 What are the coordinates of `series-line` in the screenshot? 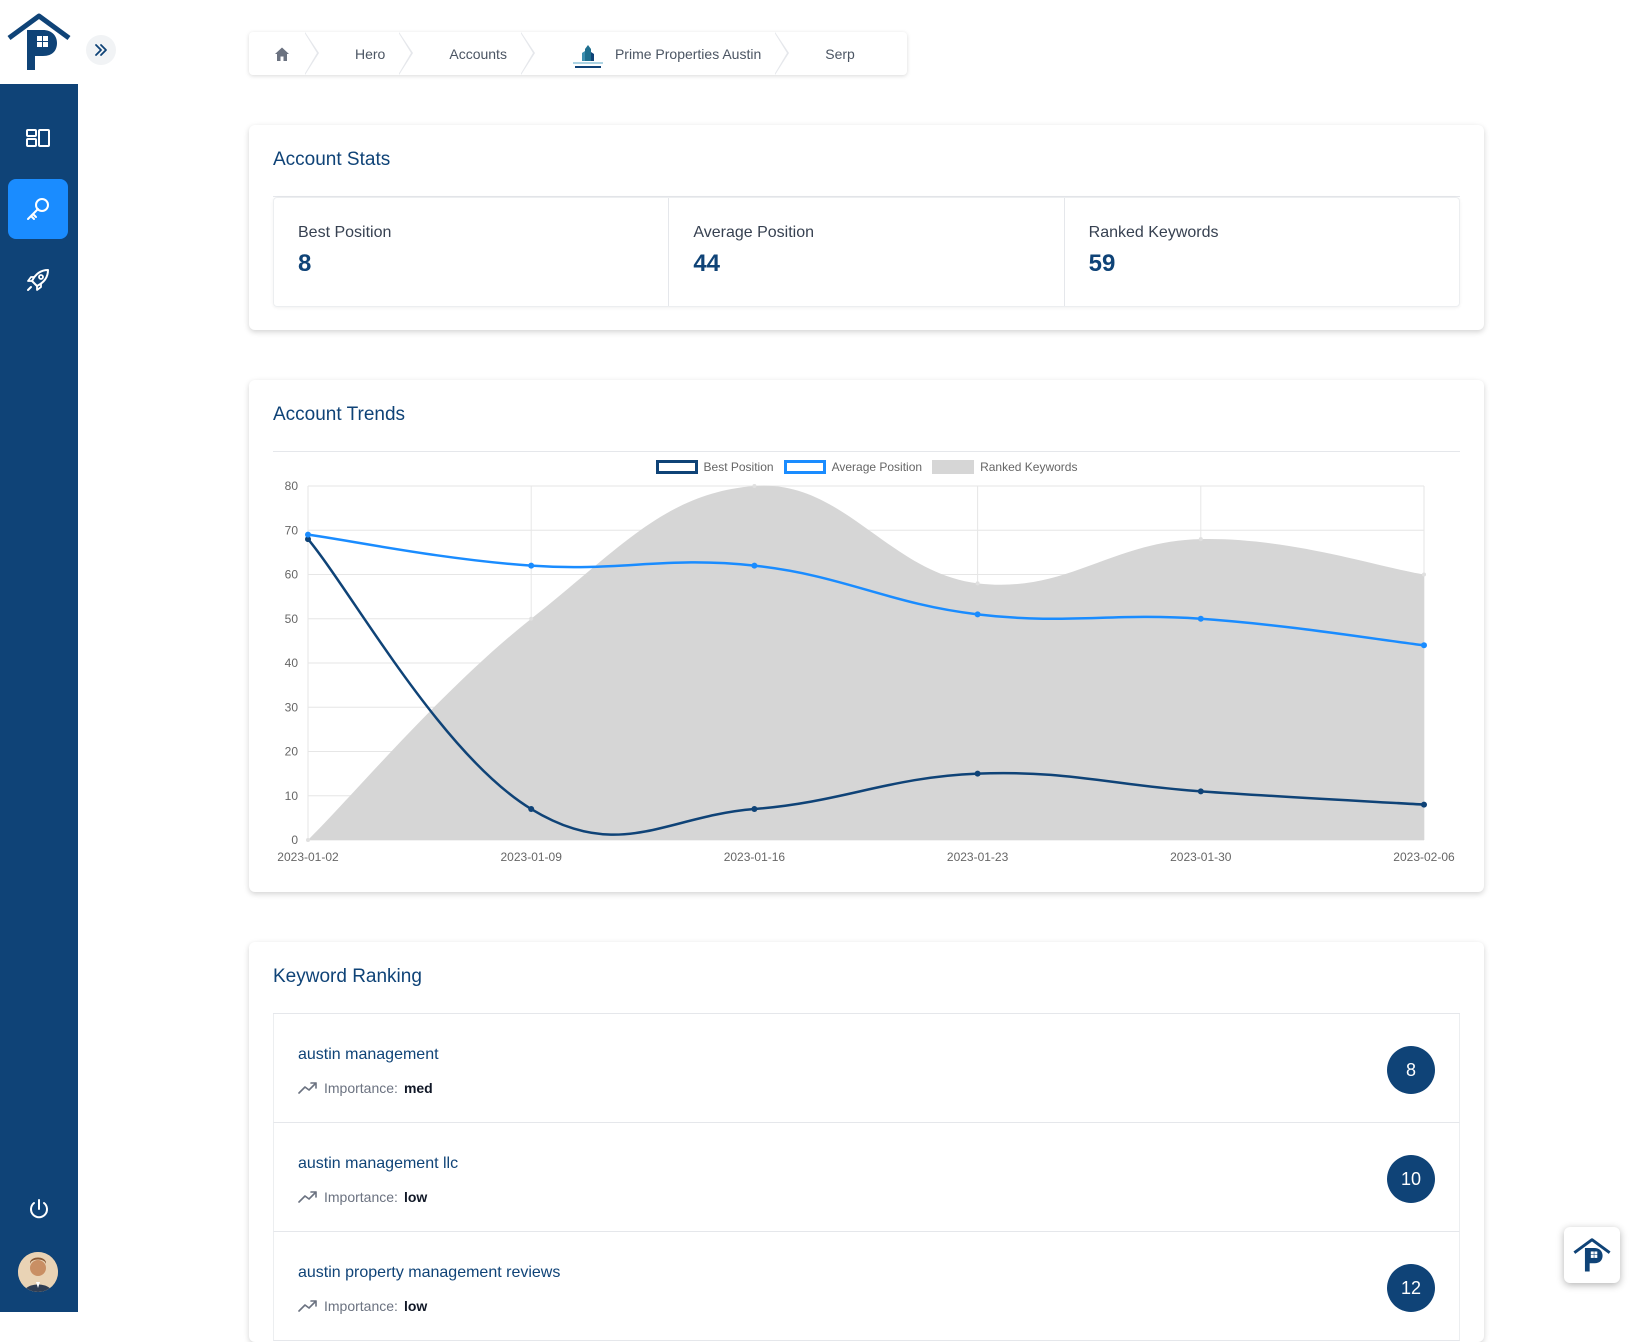 It's located at (866, 590).